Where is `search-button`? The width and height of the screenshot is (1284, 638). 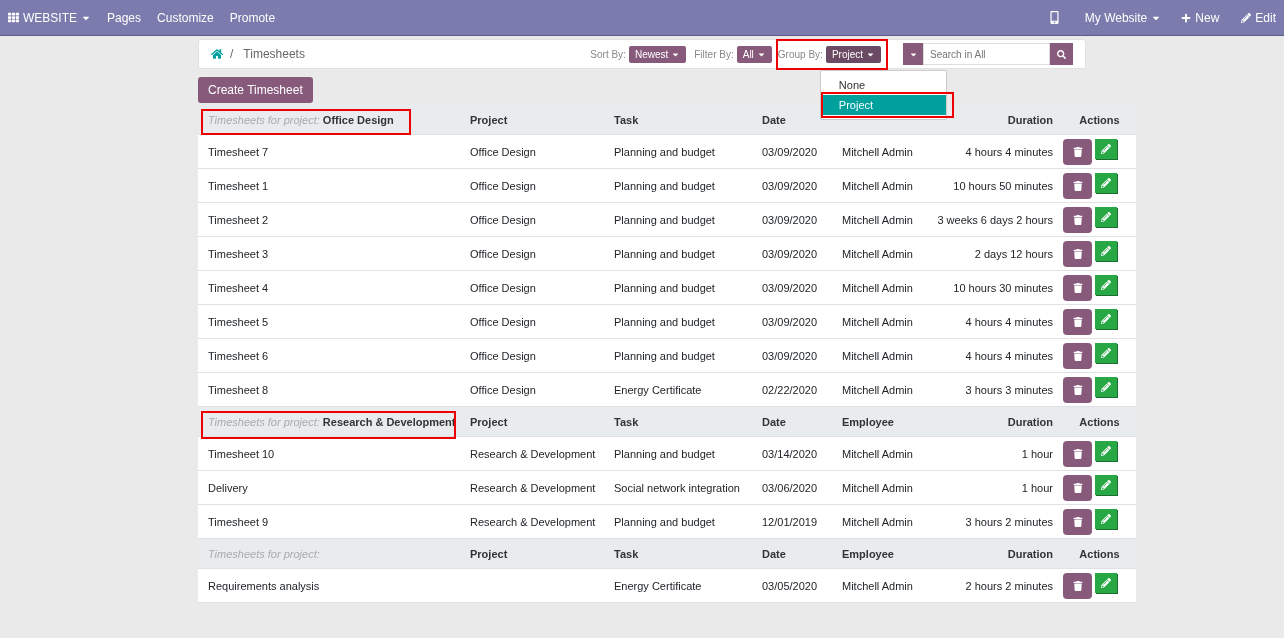 search-button is located at coordinates (1061, 54).